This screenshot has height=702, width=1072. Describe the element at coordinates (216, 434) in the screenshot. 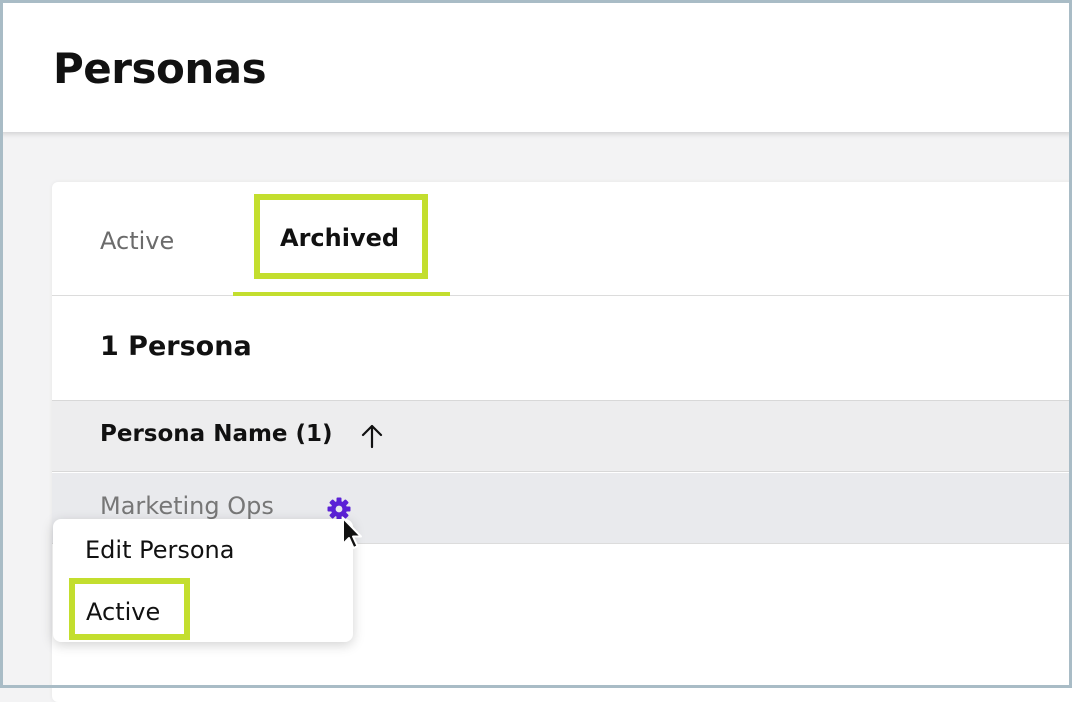

I see `column-header-persona-name: Persona Name (1)` at that location.